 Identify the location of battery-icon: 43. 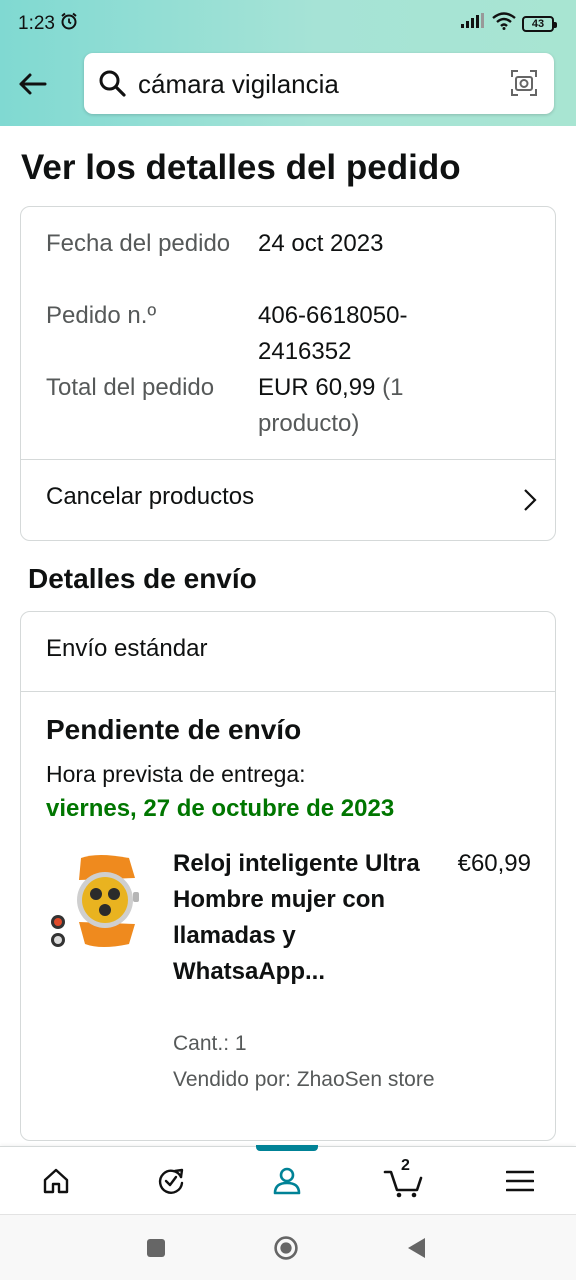
(539, 24).